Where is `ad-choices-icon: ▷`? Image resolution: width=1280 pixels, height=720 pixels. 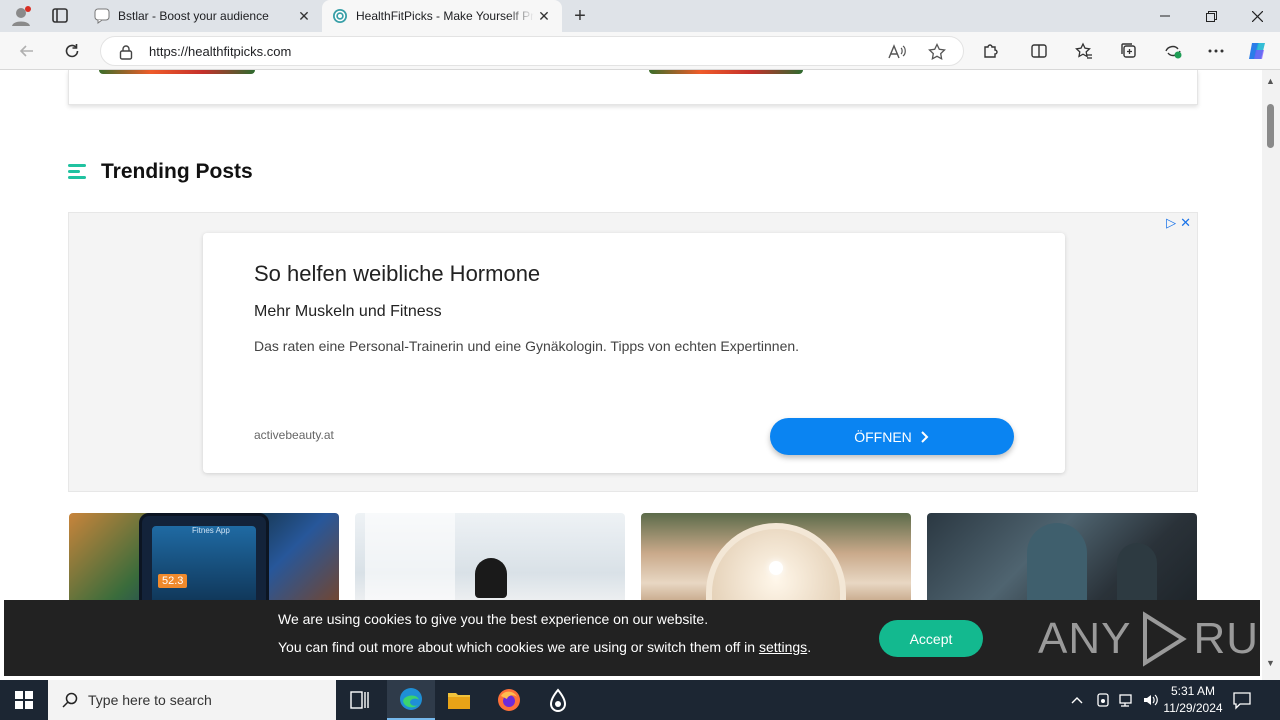 ad-choices-icon: ▷ is located at coordinates (1171, 223).